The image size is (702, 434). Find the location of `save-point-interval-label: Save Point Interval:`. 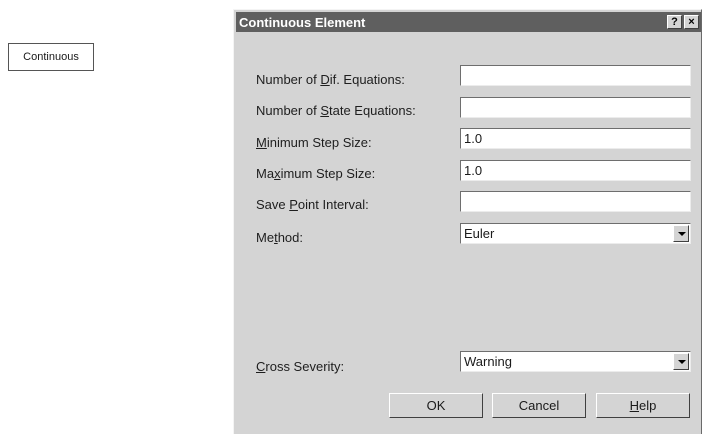

save-point-interval-label: Save Point Interval: is located at coordinates (312, 204).